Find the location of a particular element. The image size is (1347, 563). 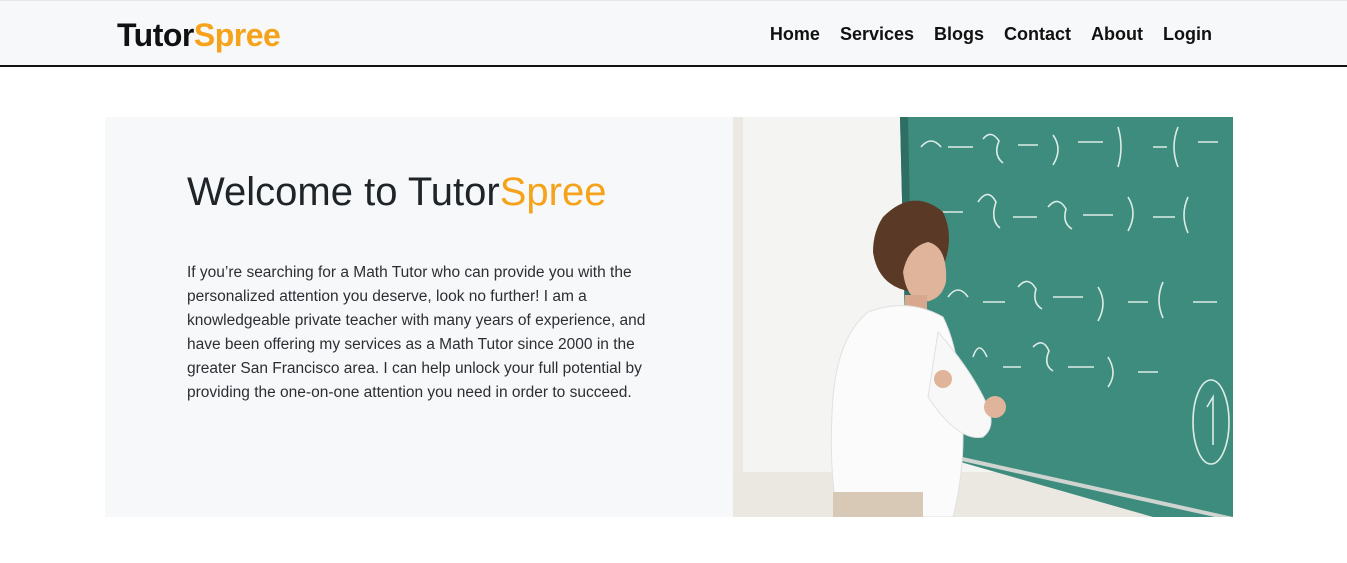

brand-logo: TutorSpree is located at coordinates (199, 35).